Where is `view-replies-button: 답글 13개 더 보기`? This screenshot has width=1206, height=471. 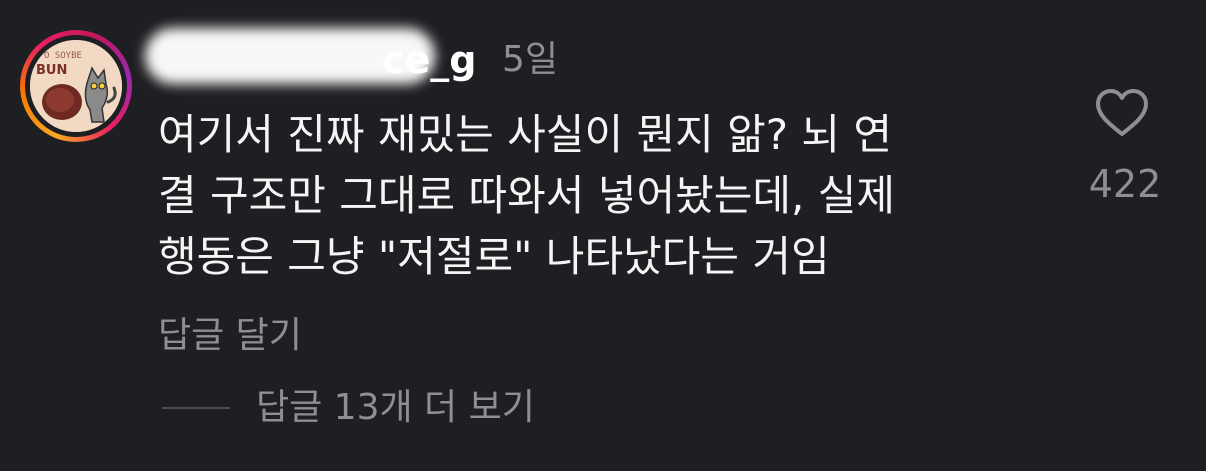 view-replies-button: 답글 13개 더 보기 is located at coordinates (395, 408).